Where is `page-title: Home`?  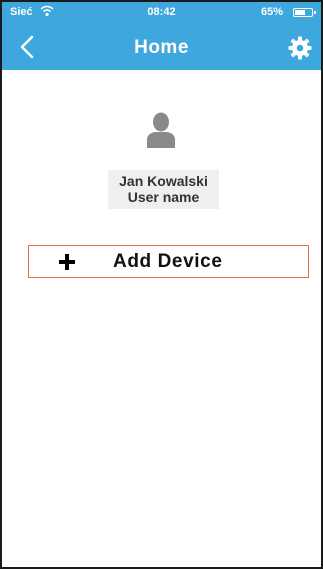 page-title: Home is located at coordinates (161, 47).